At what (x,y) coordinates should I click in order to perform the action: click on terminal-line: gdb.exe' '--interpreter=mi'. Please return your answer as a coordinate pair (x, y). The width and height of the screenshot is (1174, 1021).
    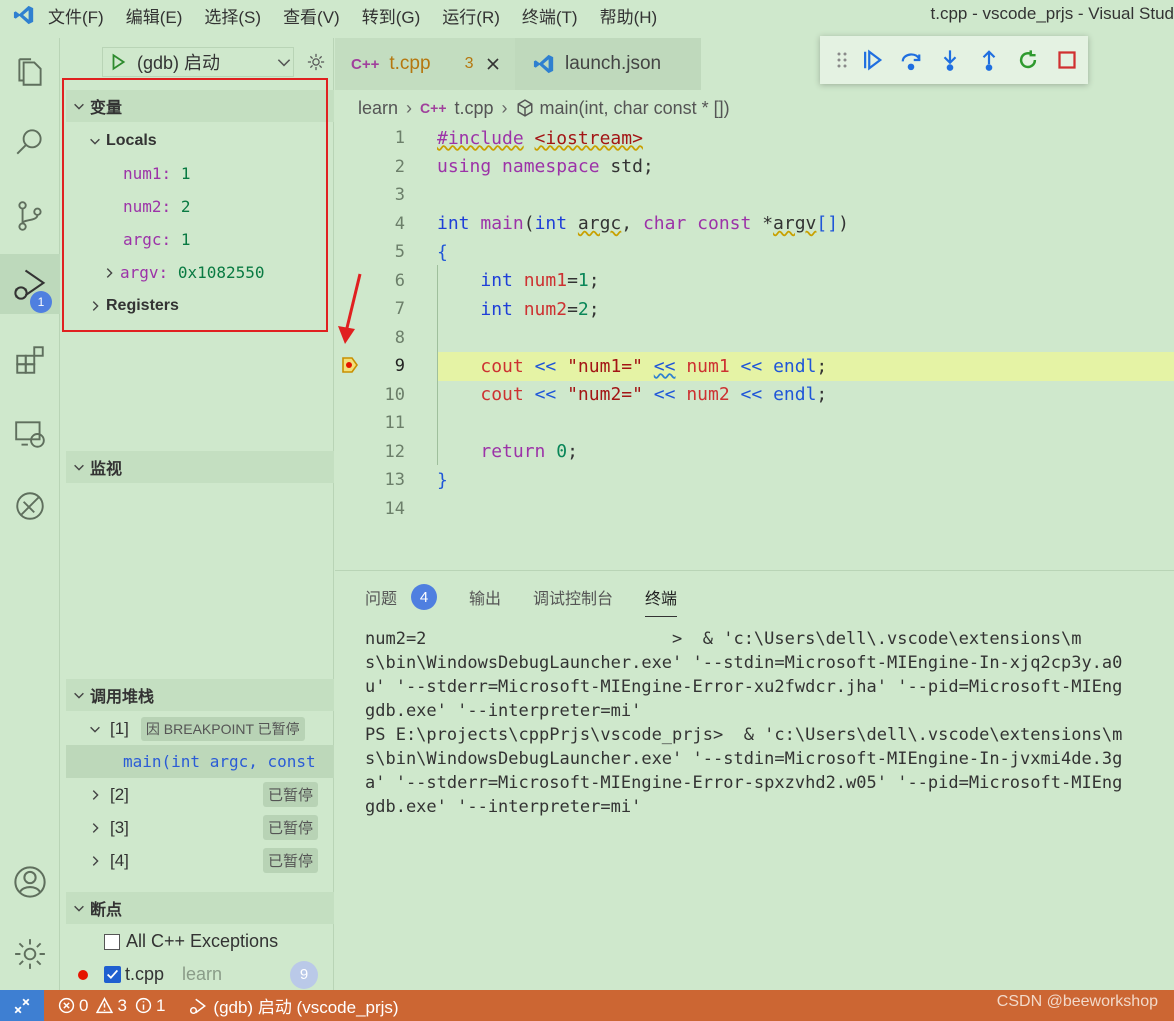
    Looking at the image, I should click on (503, 807).